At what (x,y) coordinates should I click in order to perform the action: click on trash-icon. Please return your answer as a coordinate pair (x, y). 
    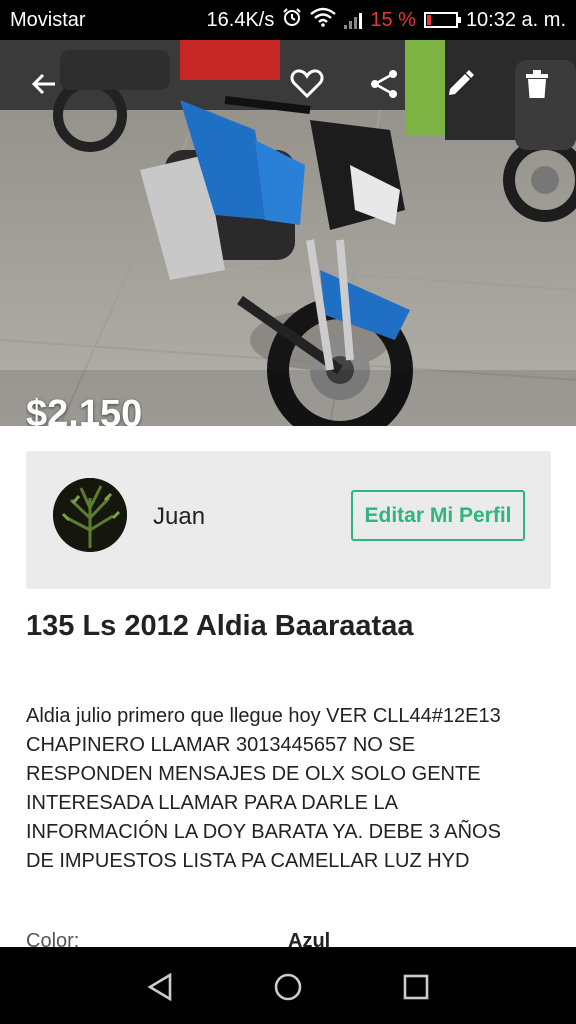
    Looking at the image, I should click on (537, 84).